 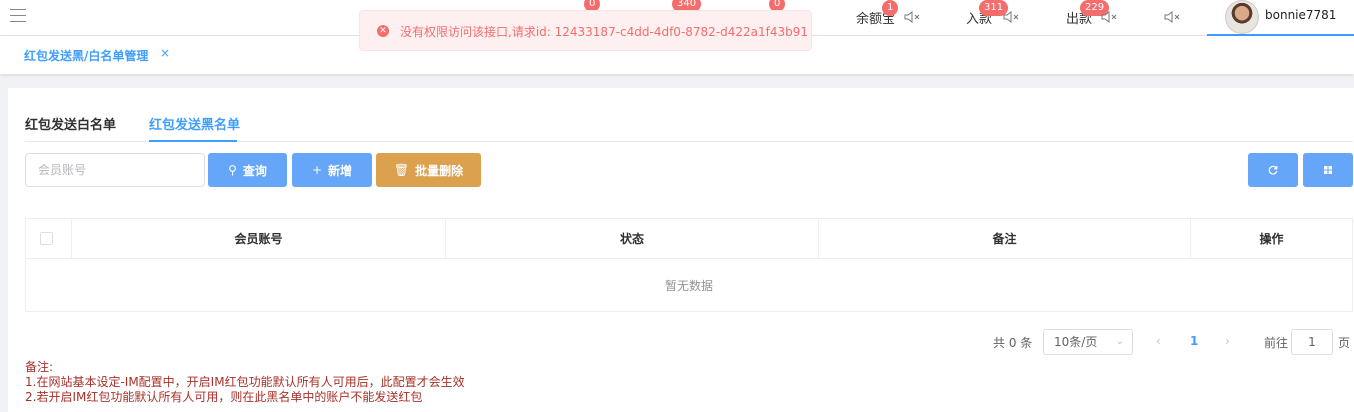 I want to click on column-header-actions: 操作, so click(x=1271, y=239).